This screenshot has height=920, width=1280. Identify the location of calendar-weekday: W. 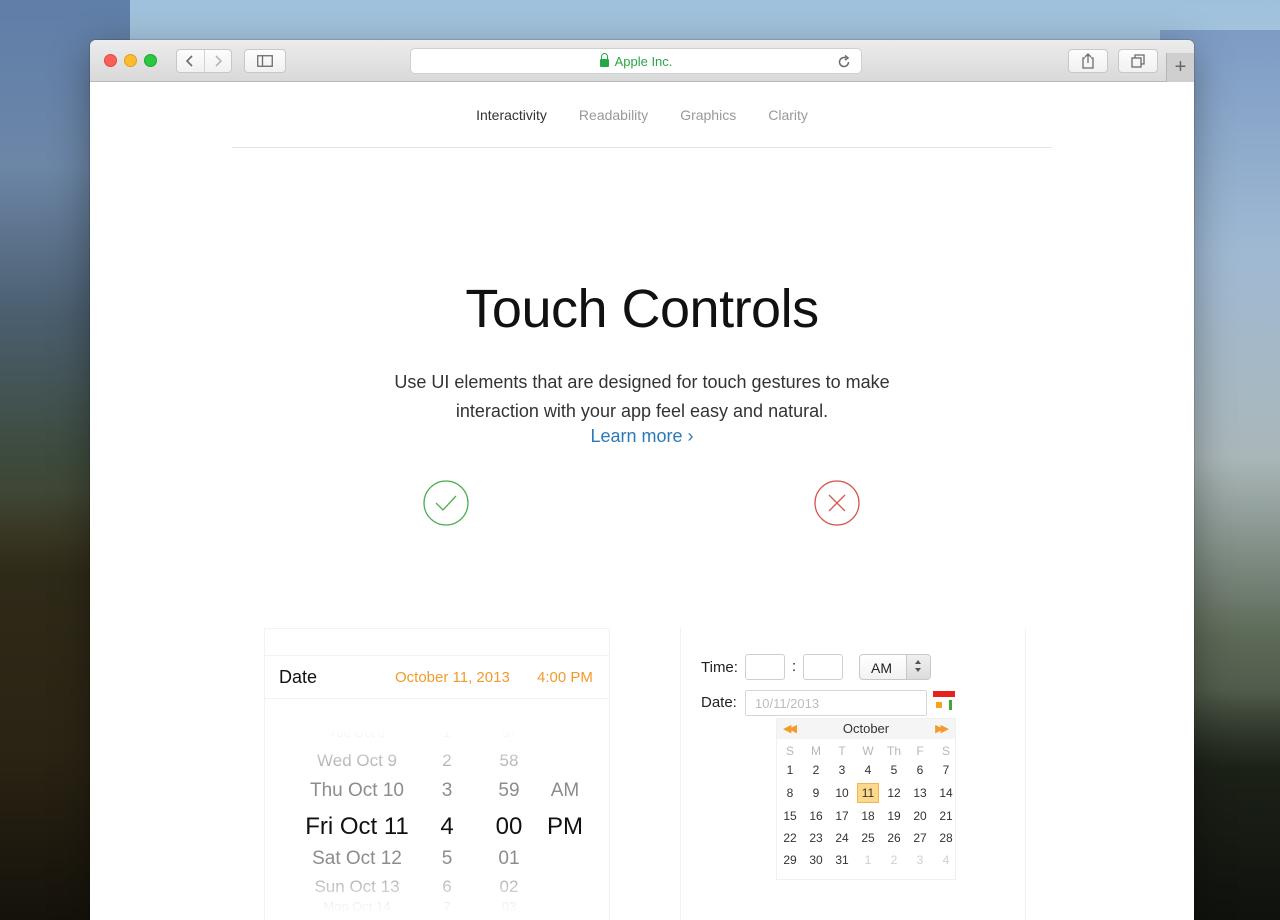
(868, 751).